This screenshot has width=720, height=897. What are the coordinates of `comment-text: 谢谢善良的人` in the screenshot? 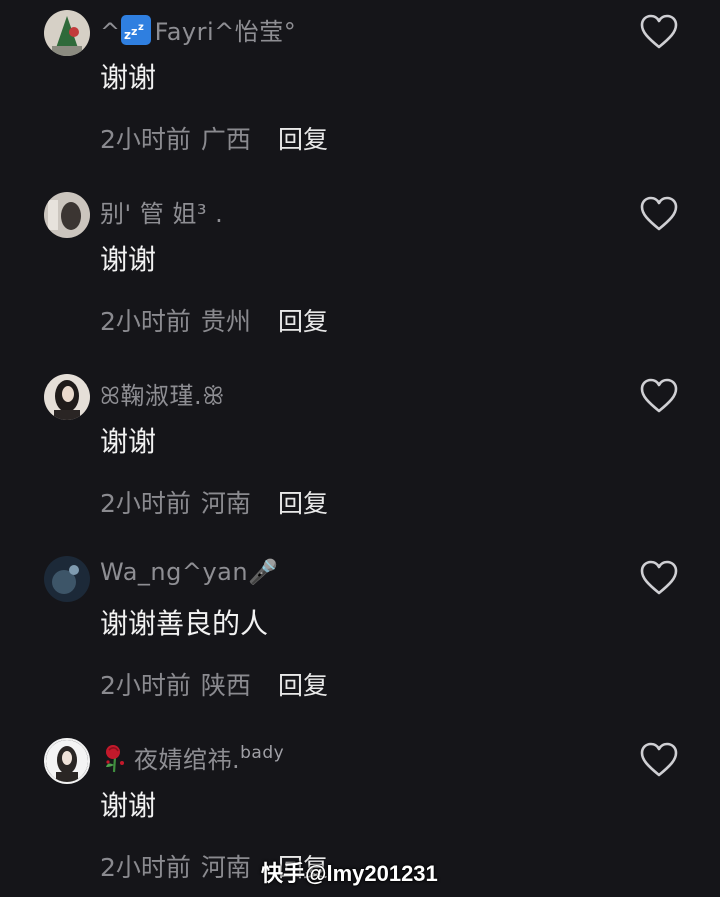 It's located at (184, 623).